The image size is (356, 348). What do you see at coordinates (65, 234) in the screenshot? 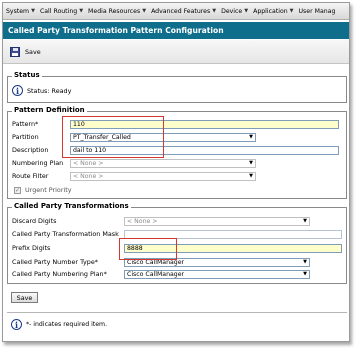
I see `transformation-mask-label: Called Party Transformation Mask` at bounding box center [65, 234].